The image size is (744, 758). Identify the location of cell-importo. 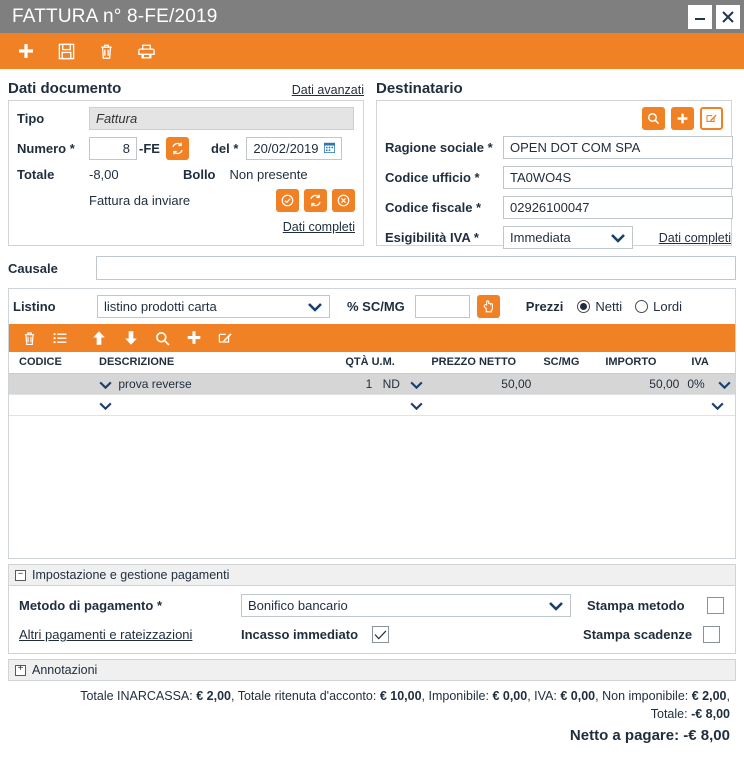
(642, 405).